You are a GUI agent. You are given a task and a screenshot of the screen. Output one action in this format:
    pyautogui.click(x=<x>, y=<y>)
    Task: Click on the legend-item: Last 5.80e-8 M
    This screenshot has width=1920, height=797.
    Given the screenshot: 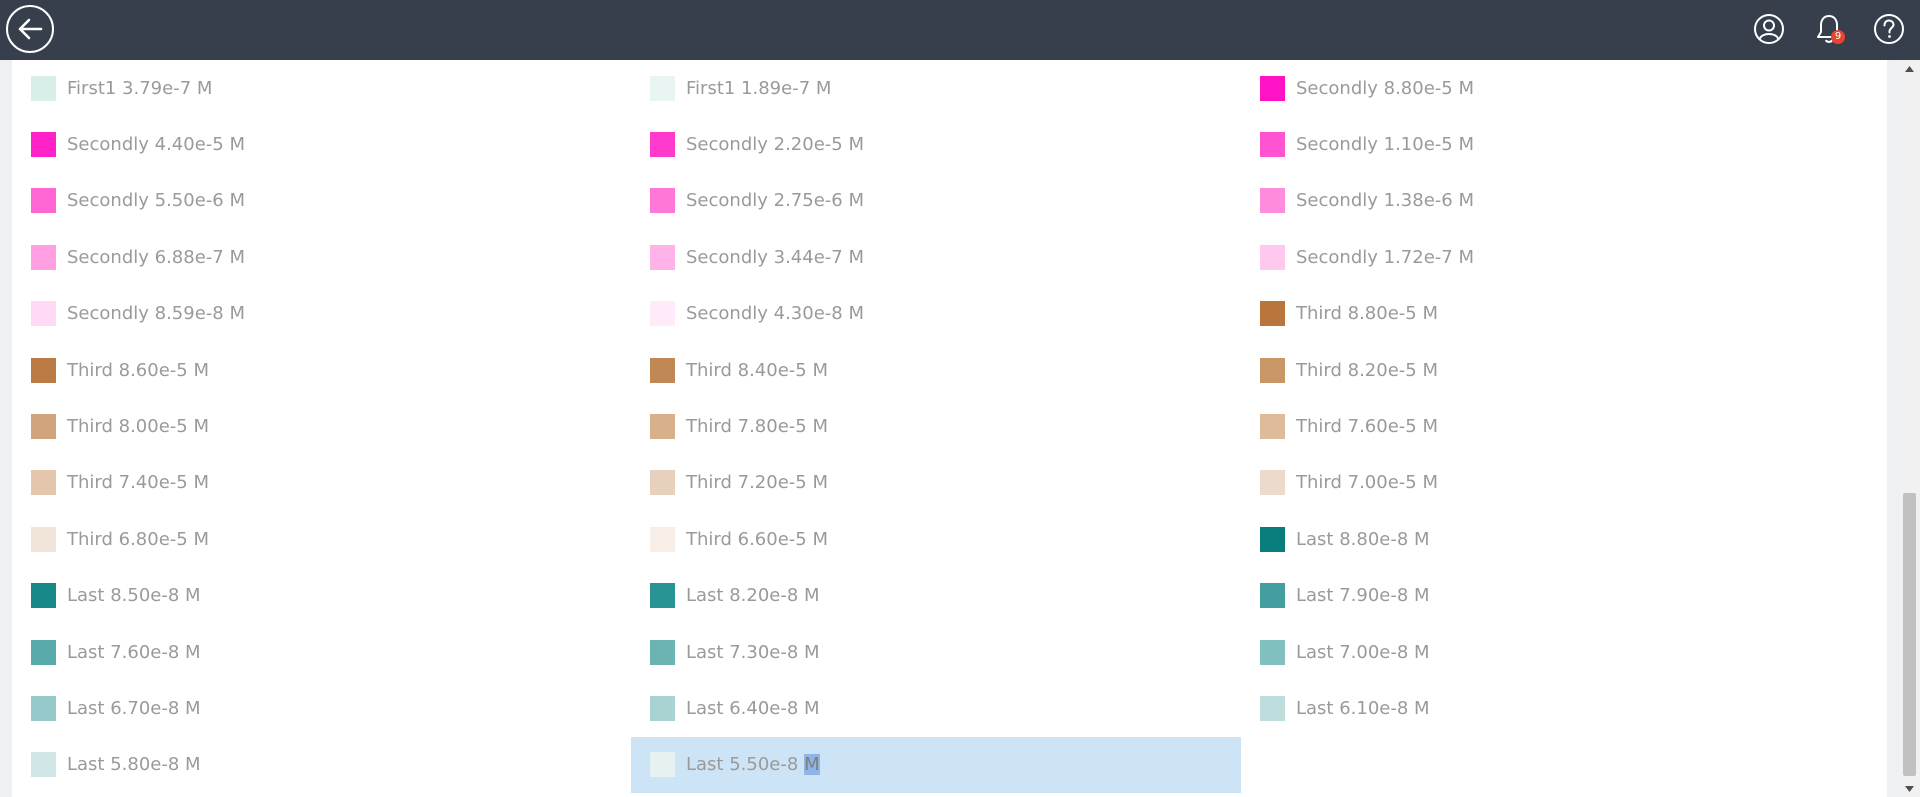 What is the action you would take?
    pyautogui.click(x=317, y=765)
    